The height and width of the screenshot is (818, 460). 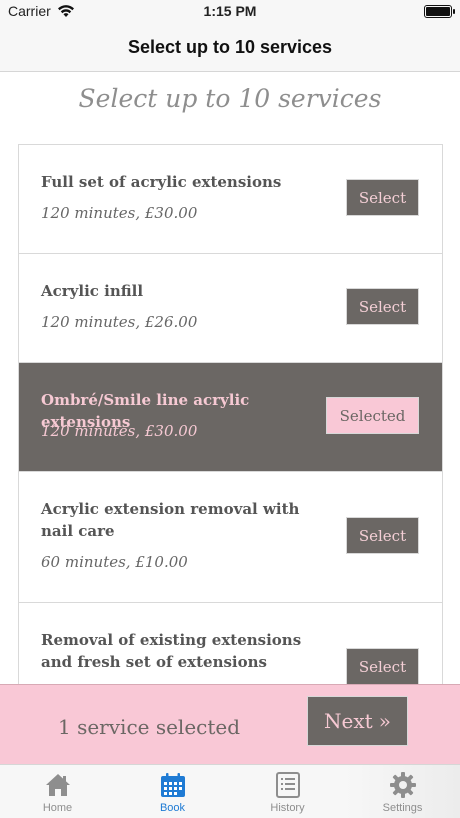 I want to click on tab-bar: Home Book History Settings, so click(x=230, y=791).